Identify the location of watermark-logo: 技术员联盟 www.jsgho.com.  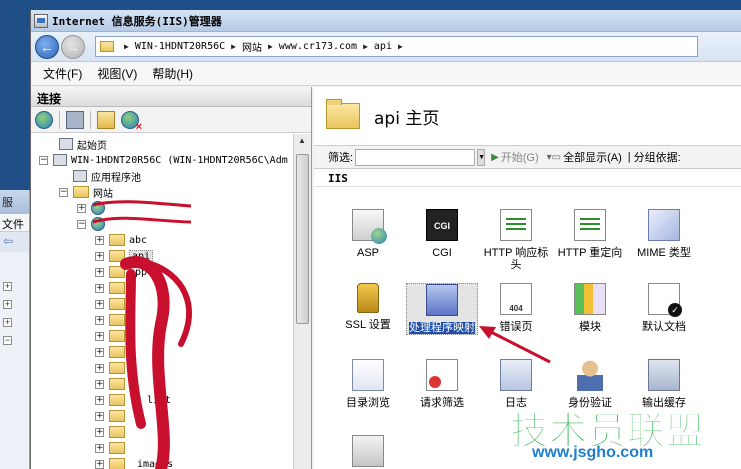
(607, 432).